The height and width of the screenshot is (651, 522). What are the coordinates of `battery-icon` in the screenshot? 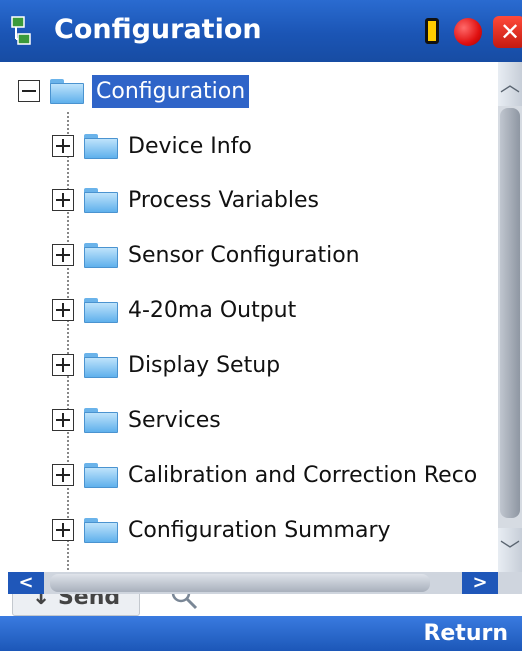 It's located at (432, 31).